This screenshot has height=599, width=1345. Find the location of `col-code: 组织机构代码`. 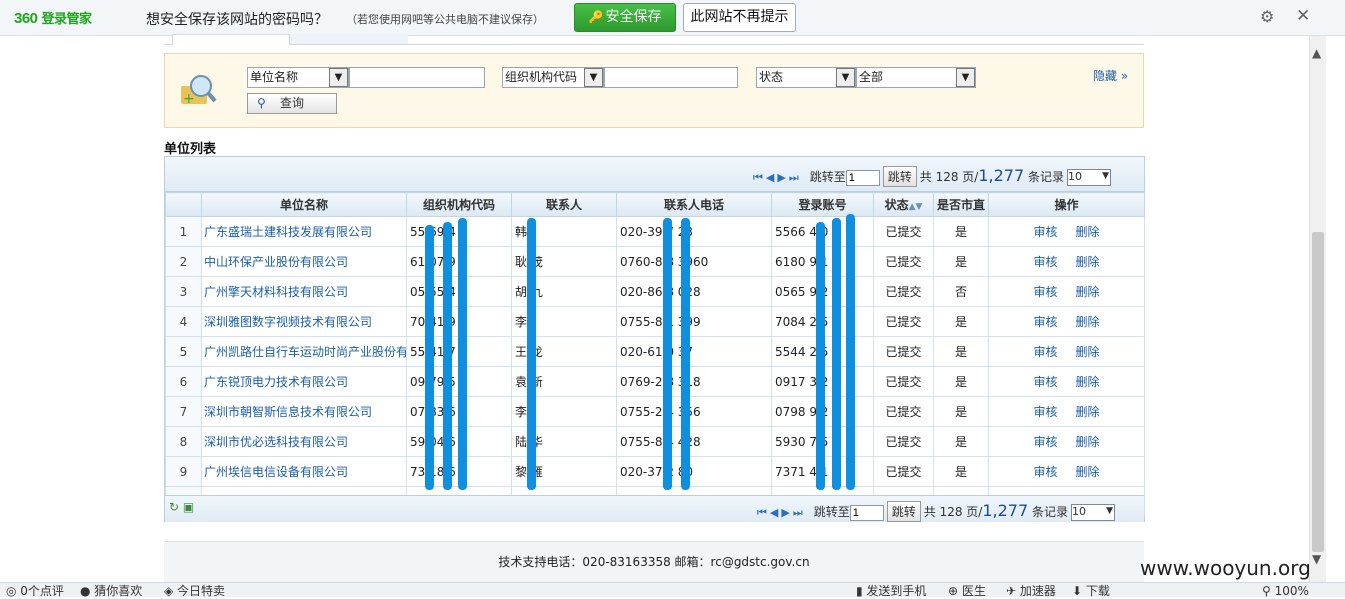

col-code: 组织机构代码 is located at coordinates (459, 204).